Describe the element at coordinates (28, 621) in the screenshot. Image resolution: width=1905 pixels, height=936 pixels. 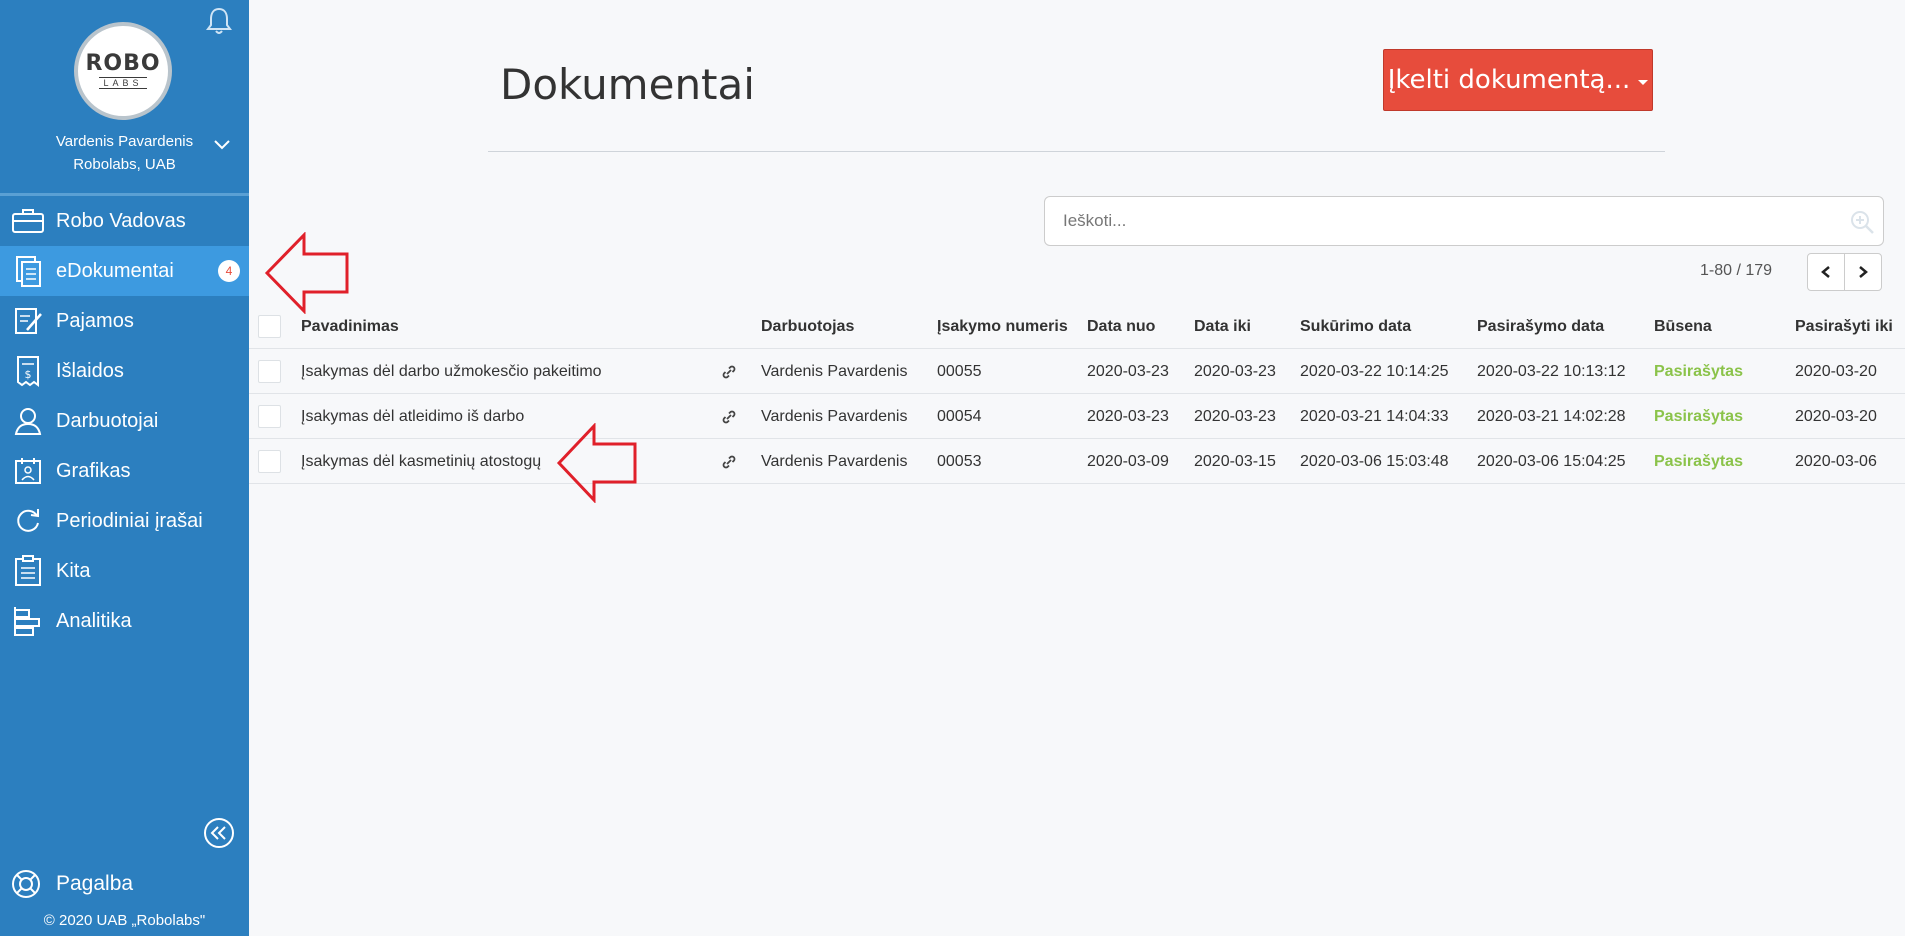
I see `bar-analytics-icon` at that location.